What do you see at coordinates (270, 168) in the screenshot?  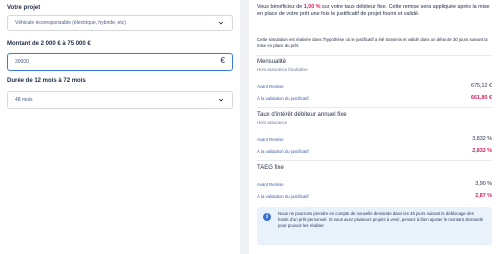 I see `taeg-title: TAEG fixe` at bounding box center [270, 168].